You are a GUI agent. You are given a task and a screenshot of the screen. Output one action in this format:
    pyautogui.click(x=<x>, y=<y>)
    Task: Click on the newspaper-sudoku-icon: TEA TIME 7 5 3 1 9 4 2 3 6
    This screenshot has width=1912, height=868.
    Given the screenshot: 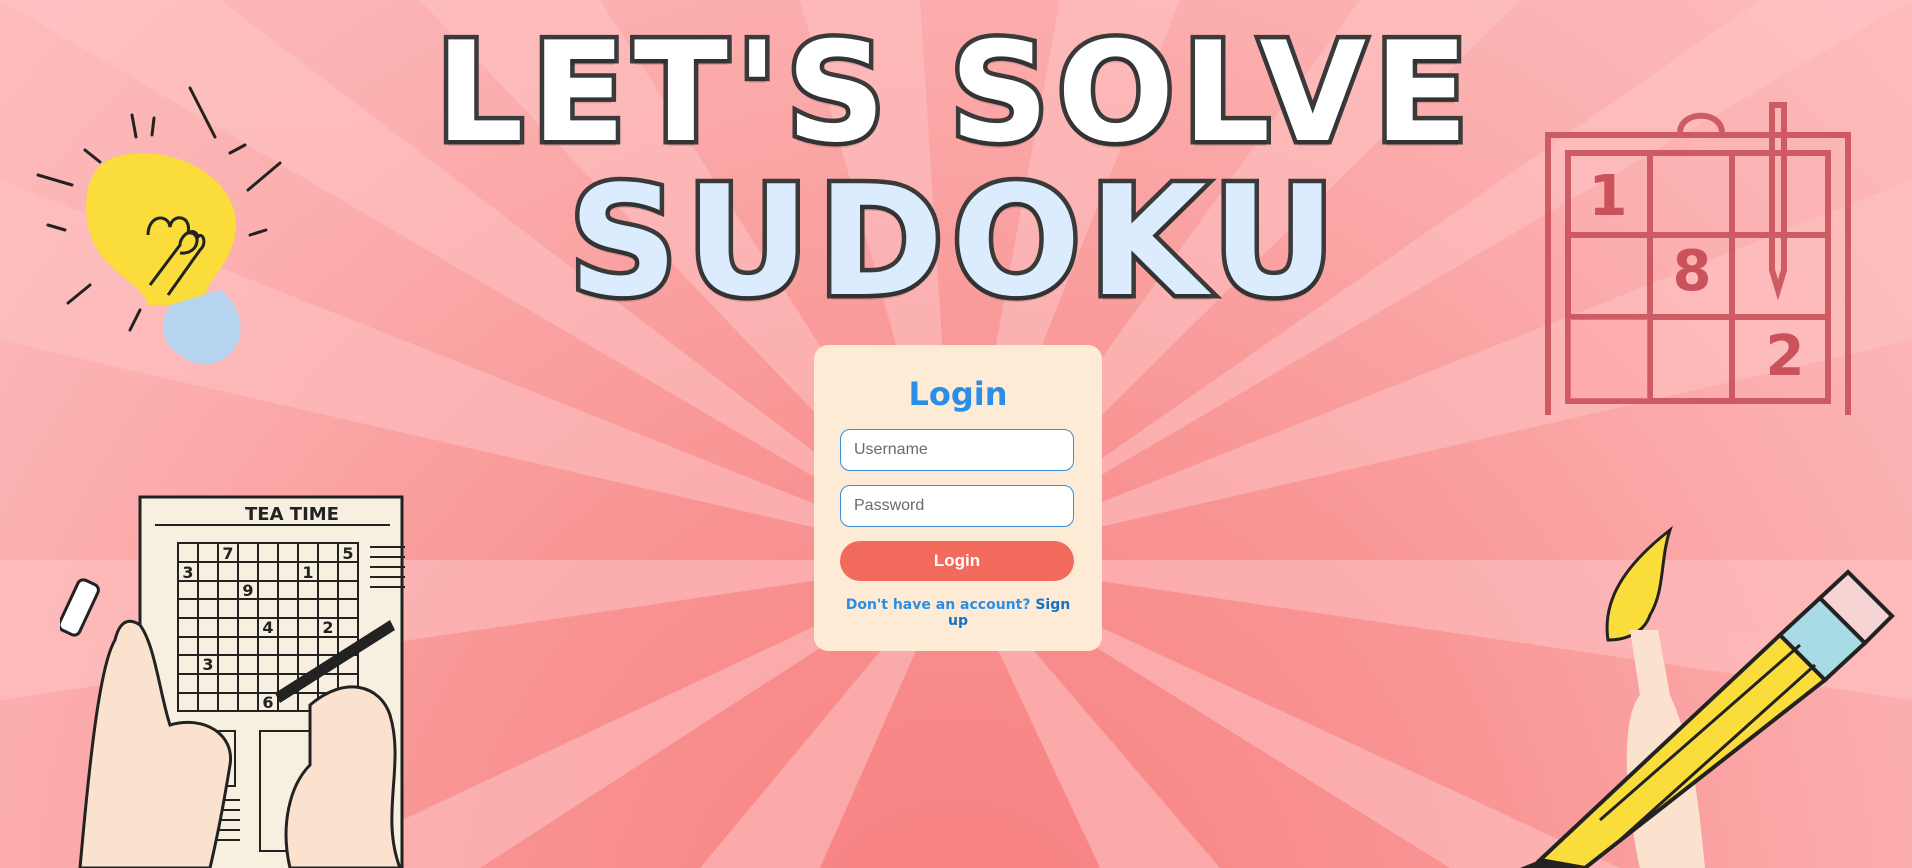 What is the action you would take?
    pyautogui.click(x=232, y=681)
    